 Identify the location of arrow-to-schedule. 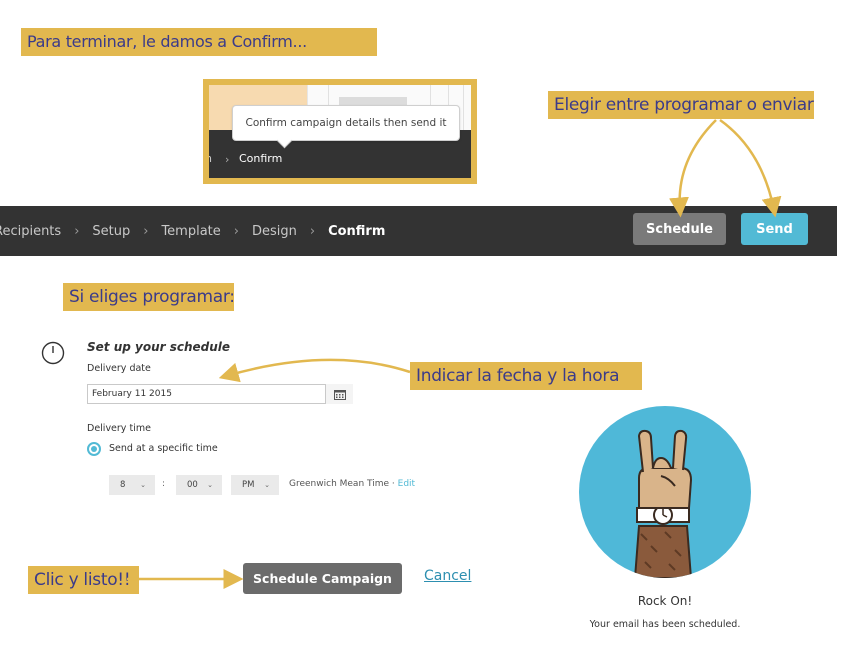
(693, 168).